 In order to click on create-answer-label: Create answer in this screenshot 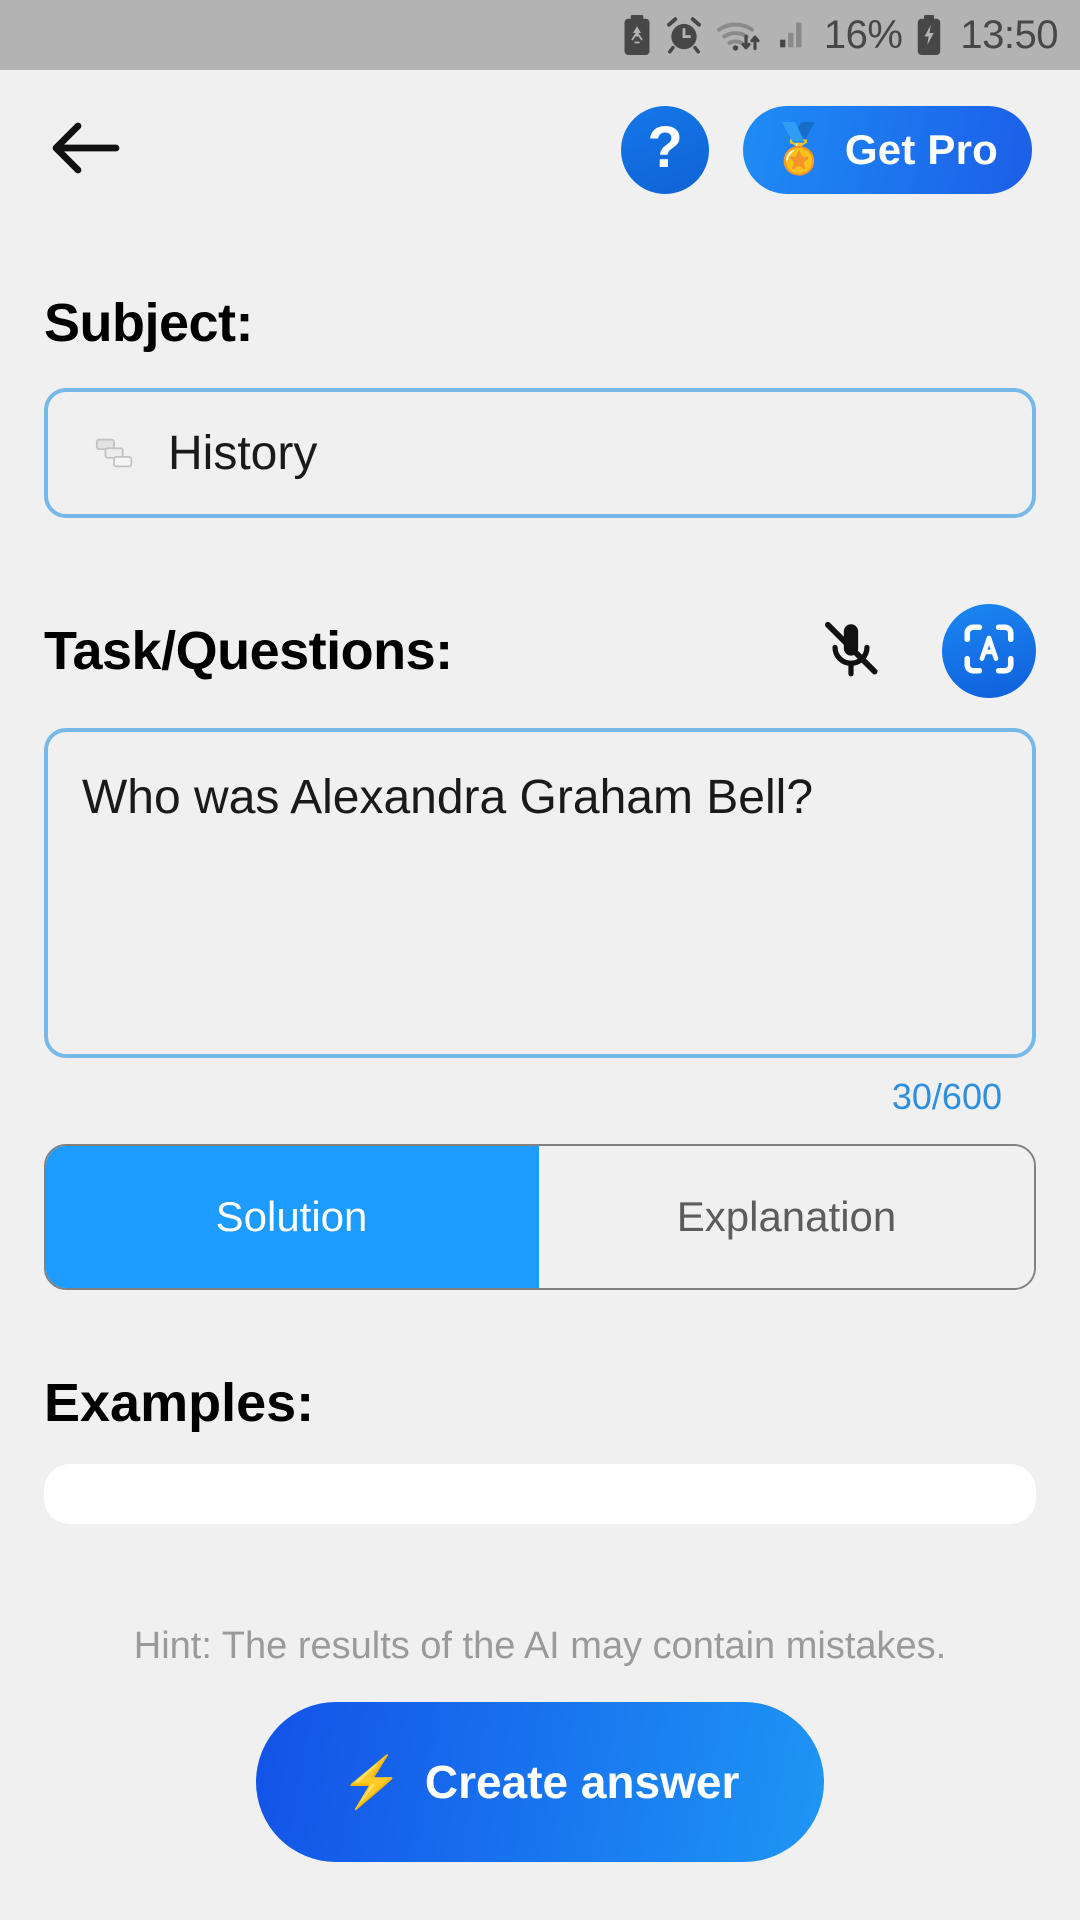, I will do `click(582, 1782)`.